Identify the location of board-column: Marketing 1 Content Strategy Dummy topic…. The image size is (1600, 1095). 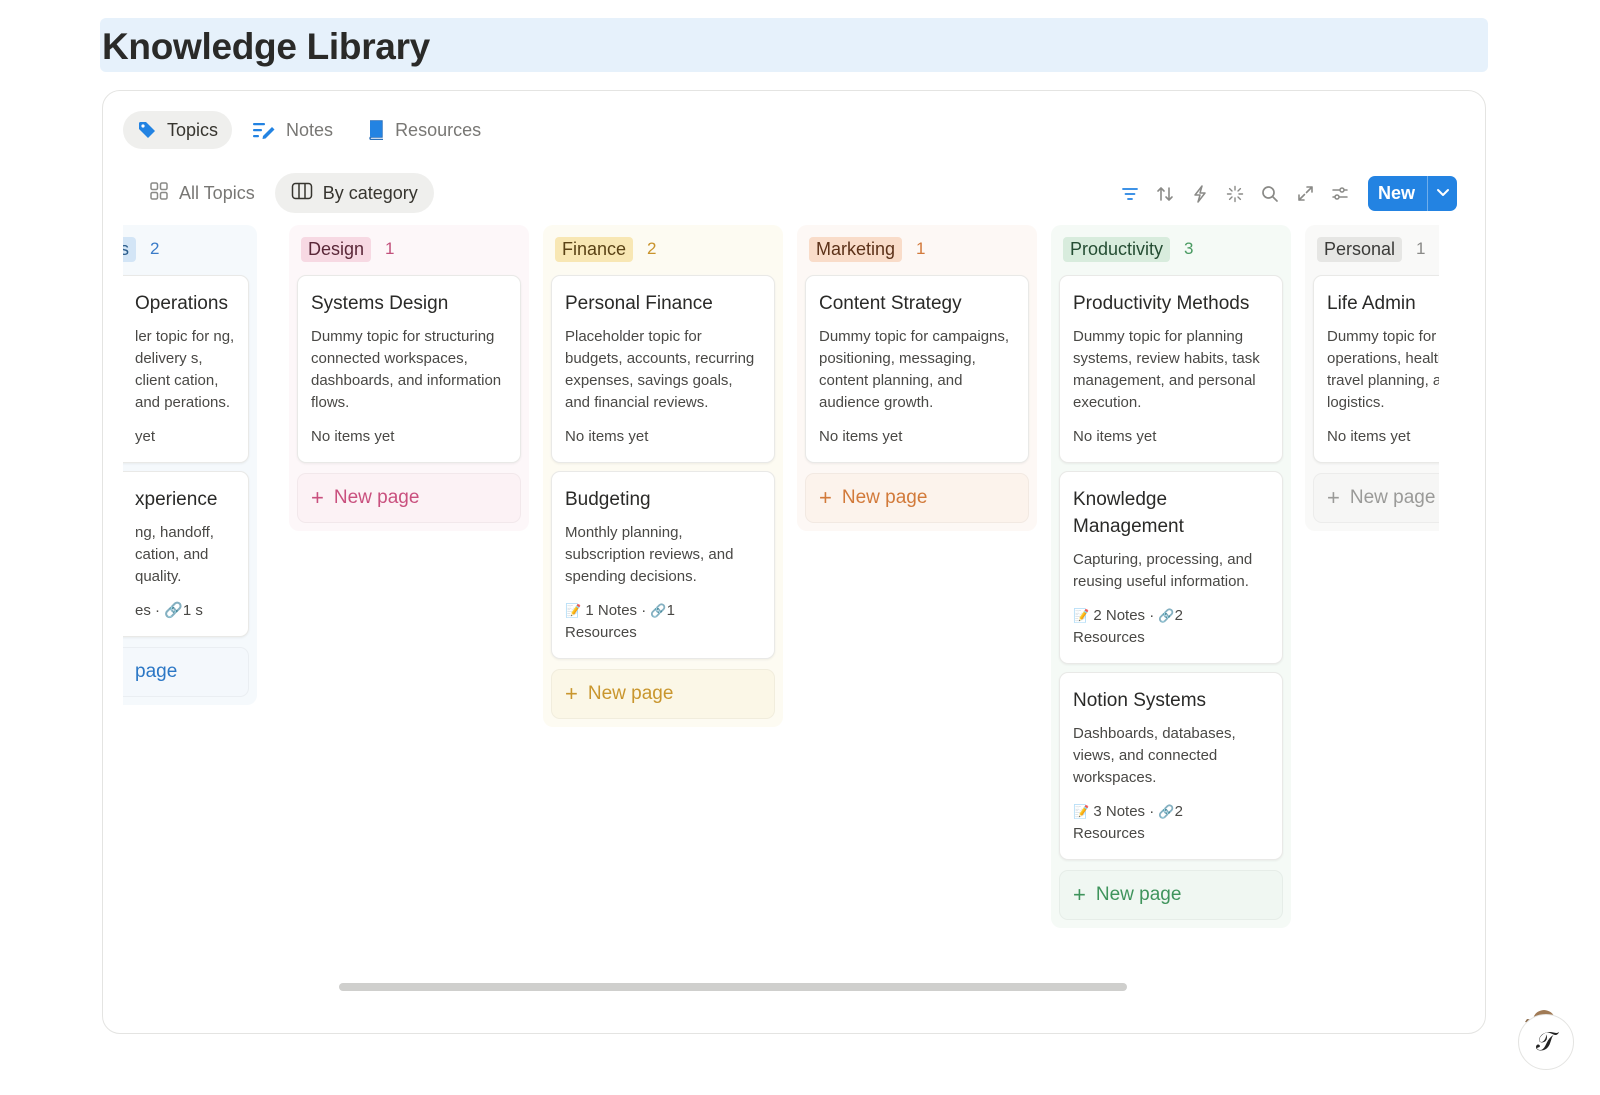
(917, 378).